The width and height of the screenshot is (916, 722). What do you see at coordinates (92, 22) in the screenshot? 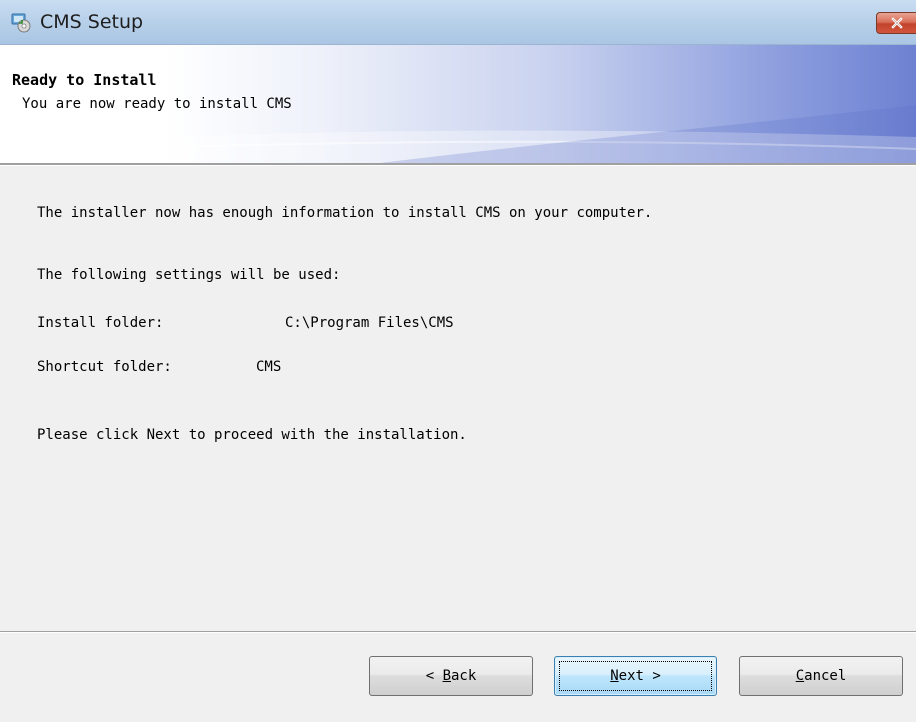
I see `window-title: CMS Setup` at bounding box center [92, 22].